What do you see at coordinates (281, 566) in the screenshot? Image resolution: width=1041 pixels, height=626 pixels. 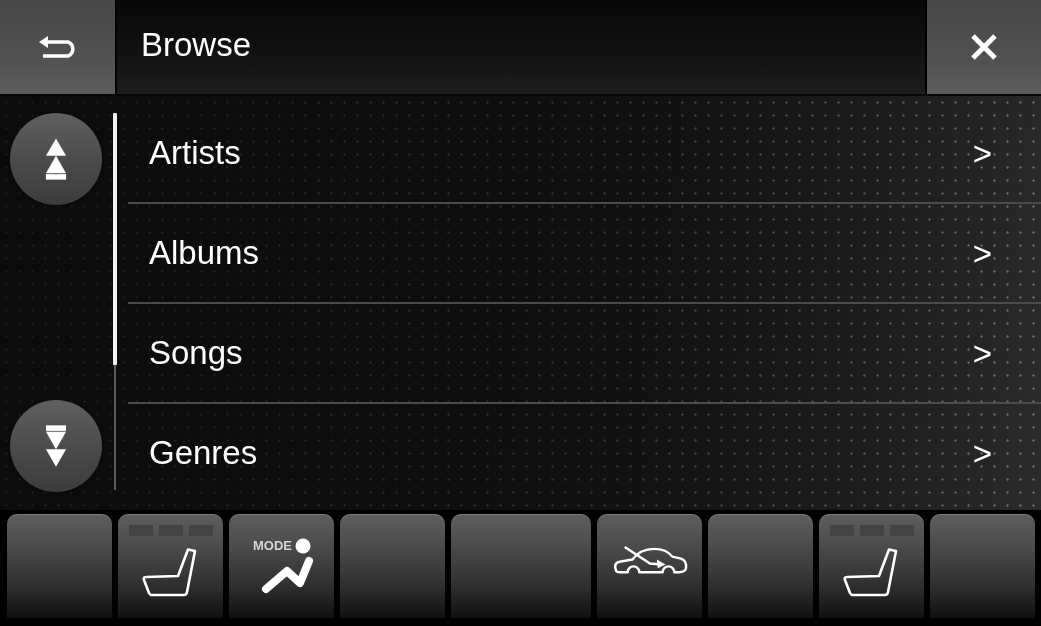 I see `mode-button: MODE` at bounding box center [281, 566].